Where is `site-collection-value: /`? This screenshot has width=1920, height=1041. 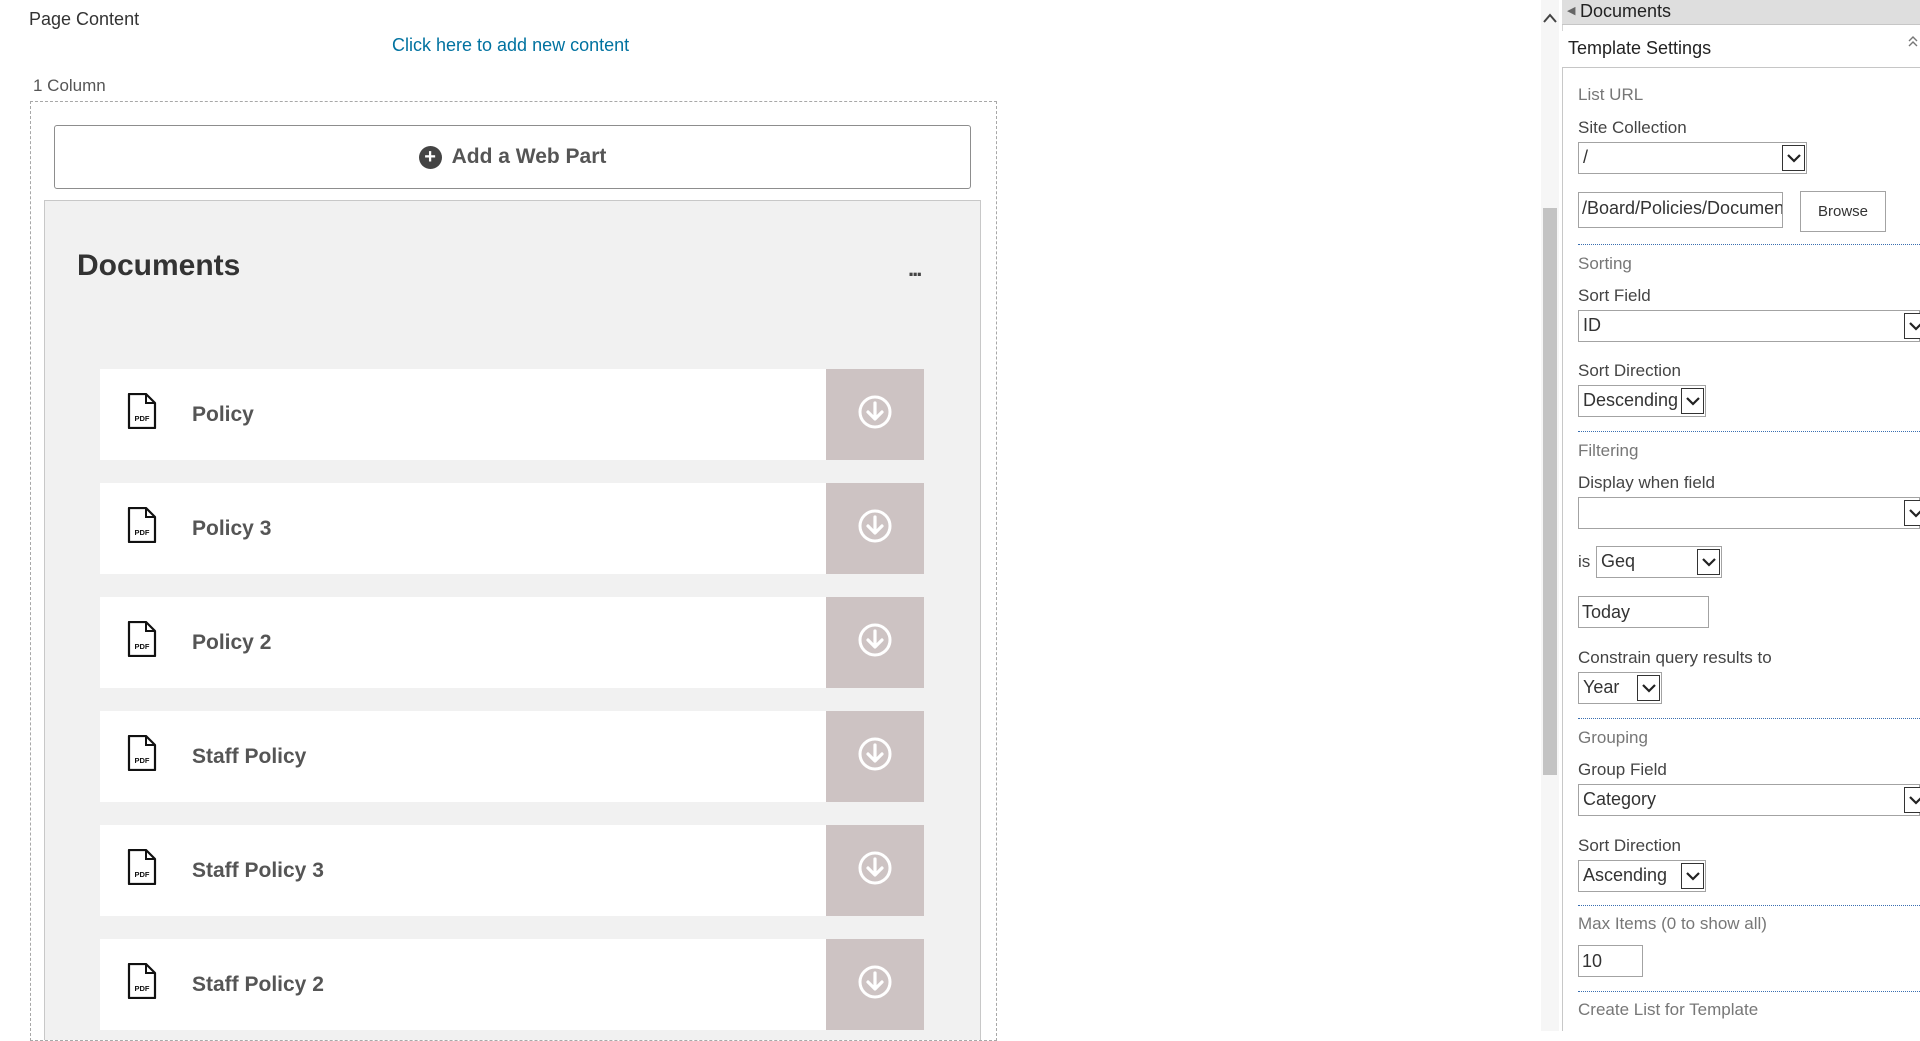 site-collection-value: / is located at coordinates (1586, 157).